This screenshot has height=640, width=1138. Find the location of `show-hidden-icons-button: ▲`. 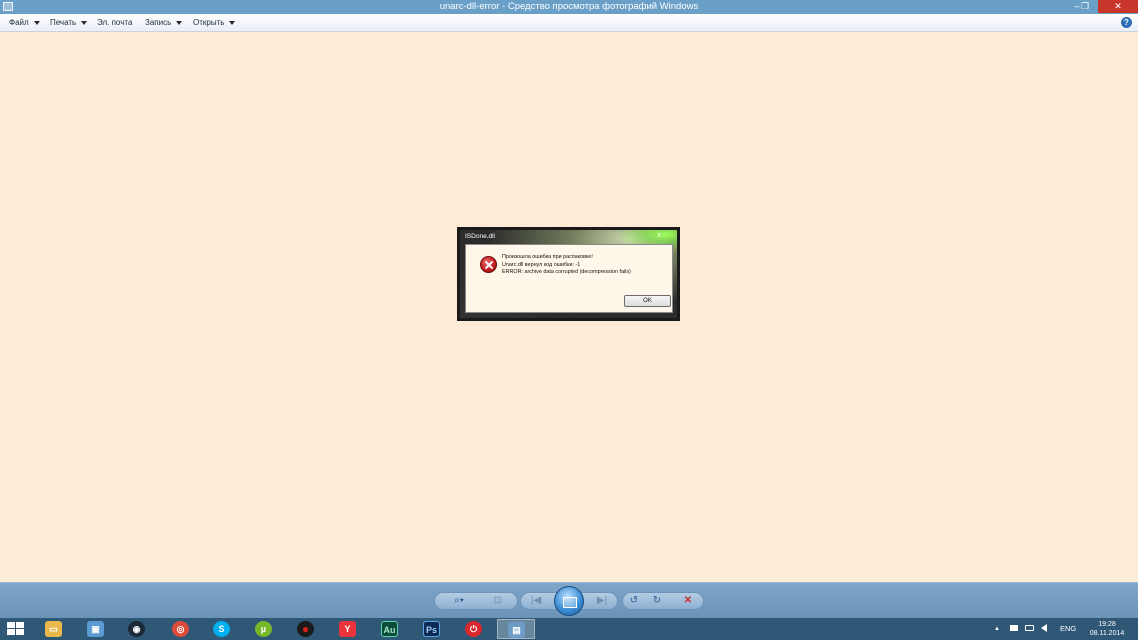

show-hidden-icons-button: ▲ is located at coordinates (997, 629).